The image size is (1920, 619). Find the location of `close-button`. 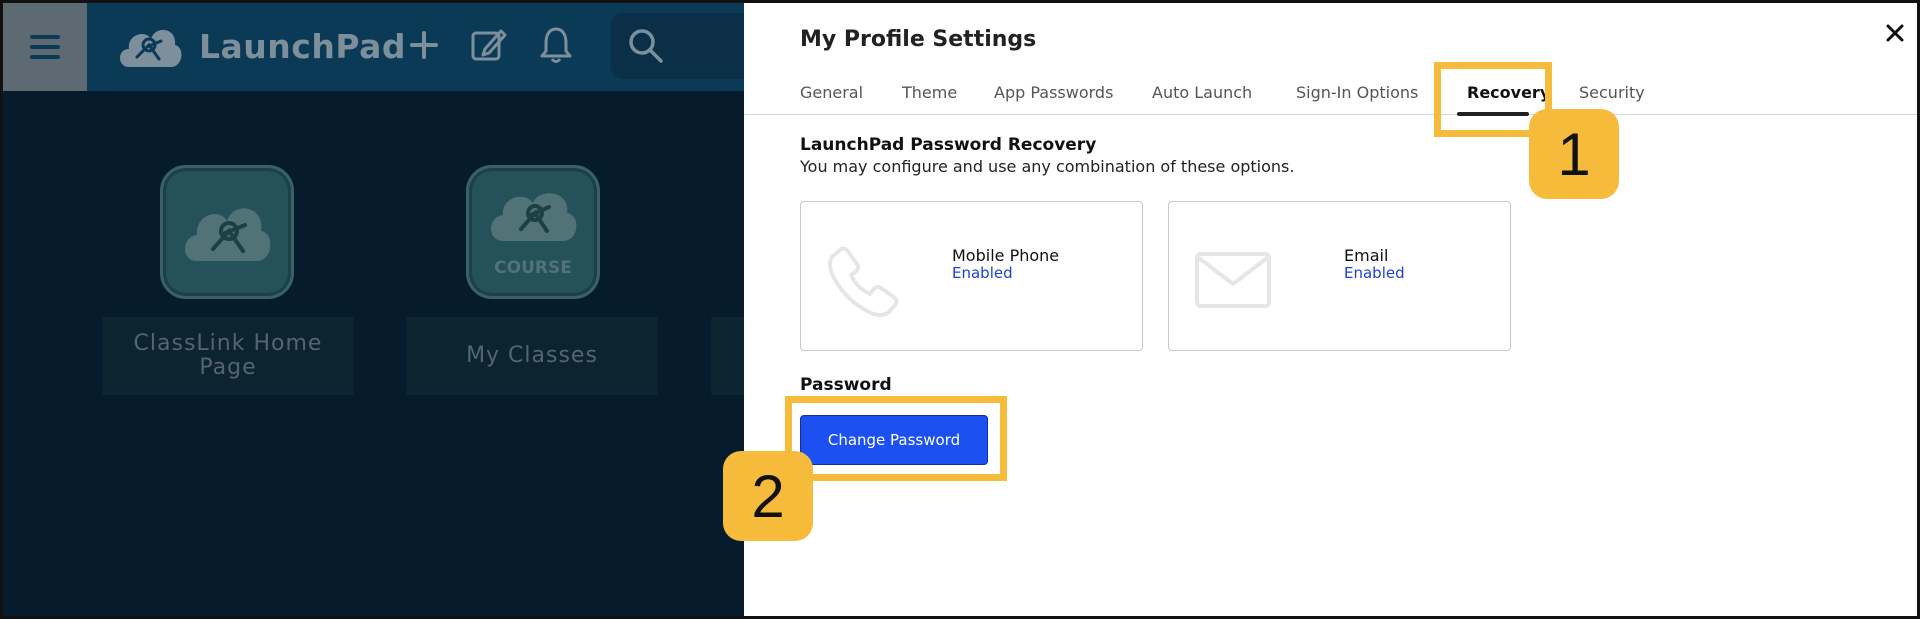

close-button is located at coordinates (1895, 33).